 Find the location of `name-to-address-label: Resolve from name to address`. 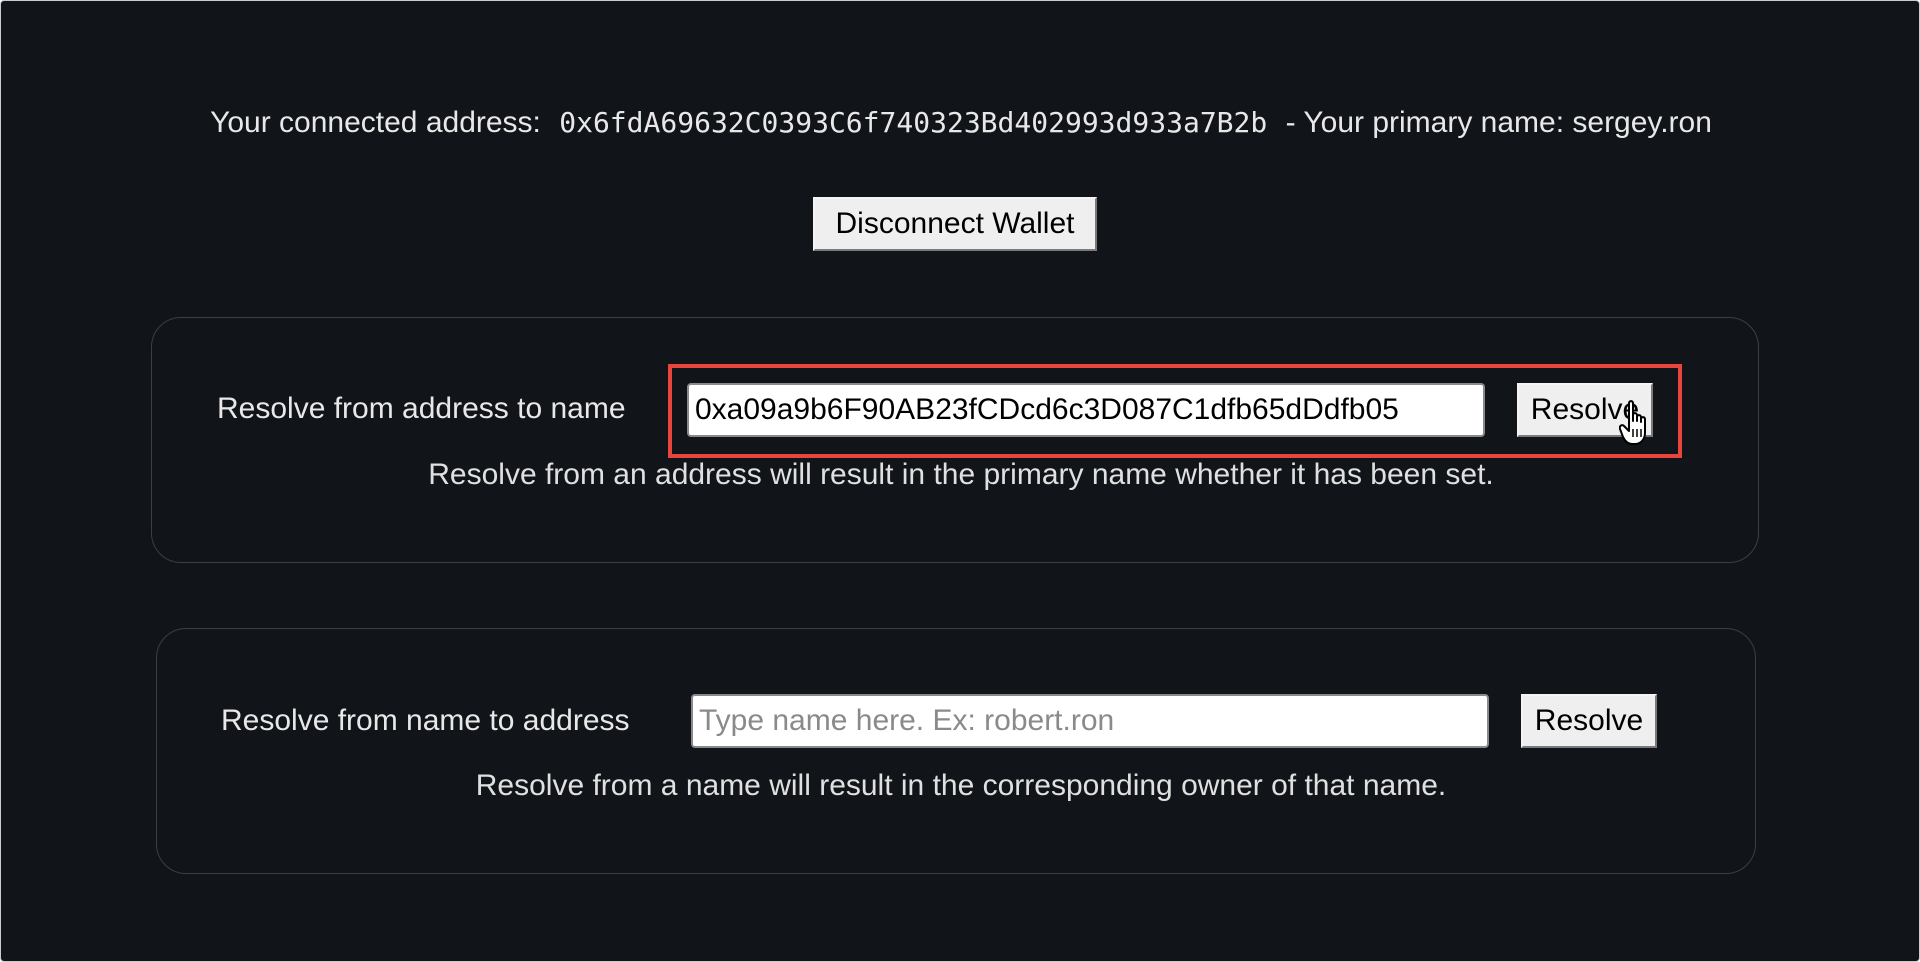

name-to-address-label: Resolve from name to address is located at coordinates (425, 720).